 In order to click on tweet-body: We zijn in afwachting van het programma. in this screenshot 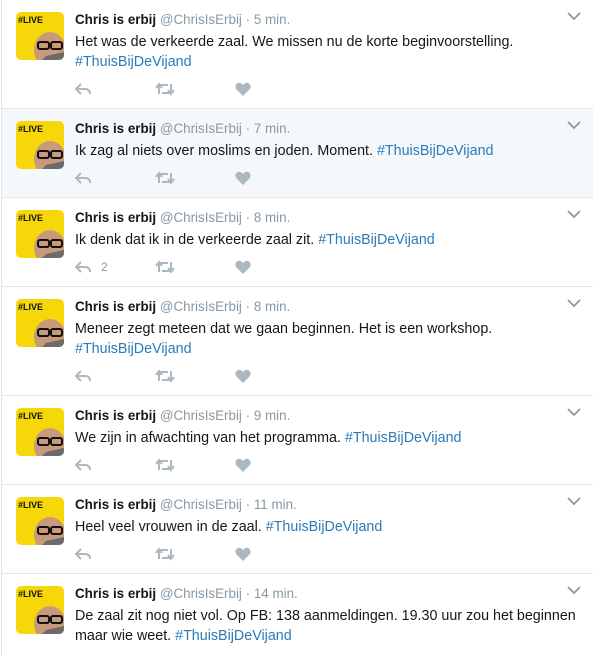, I will do `click(210, 438)`.